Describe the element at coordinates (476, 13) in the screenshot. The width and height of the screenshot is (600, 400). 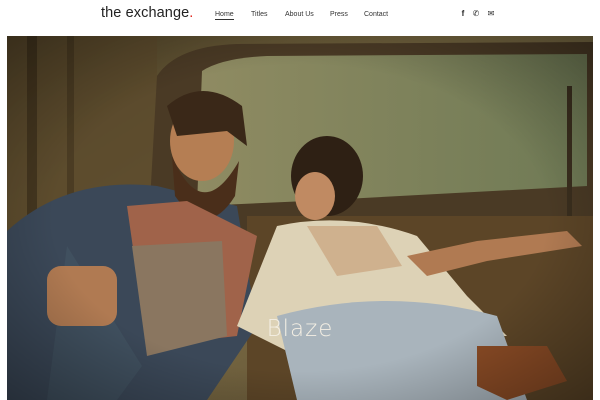
I see `phone-icon: ✆` at that location.